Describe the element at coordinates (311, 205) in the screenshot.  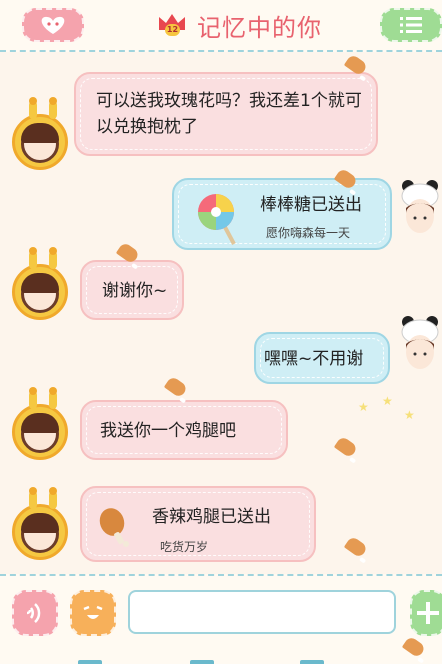
I see `gift-title: 棒棒糖已送出` at that location.